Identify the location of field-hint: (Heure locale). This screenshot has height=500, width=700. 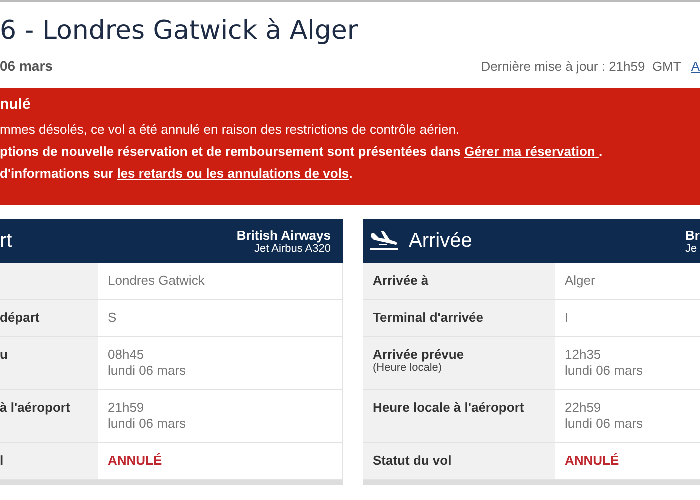
(408, 368).